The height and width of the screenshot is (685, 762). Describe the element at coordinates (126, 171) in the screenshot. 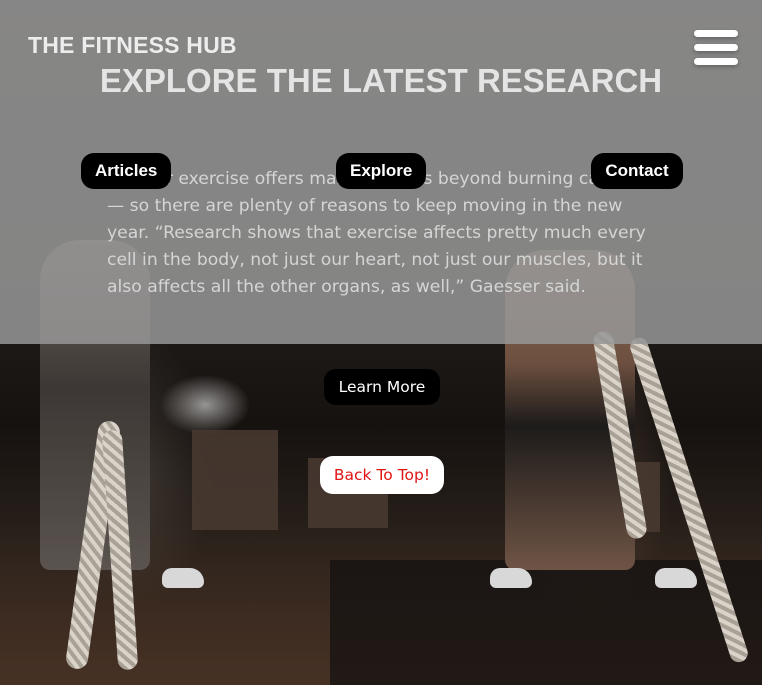

I see `nav-articles-button: Articles` at that location.